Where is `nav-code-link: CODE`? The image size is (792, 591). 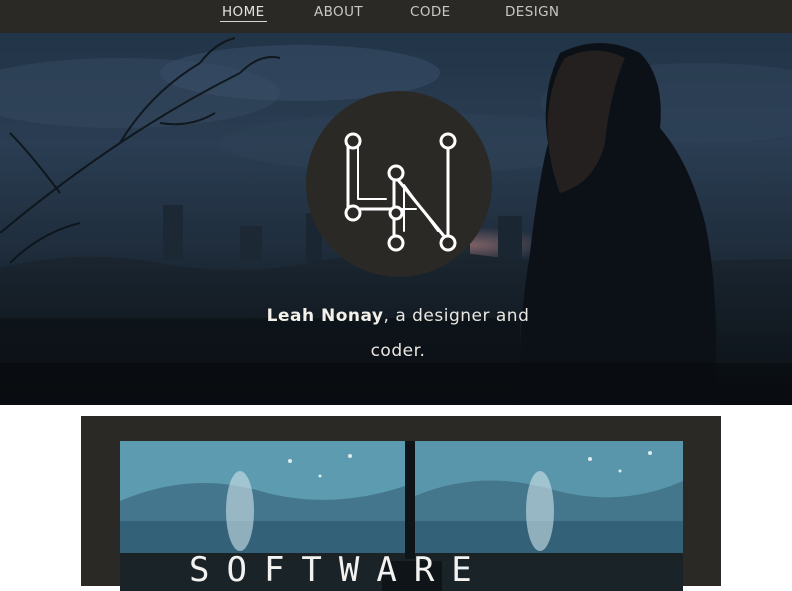 nav-code-link: CODE is located at coordinates (430, 16).